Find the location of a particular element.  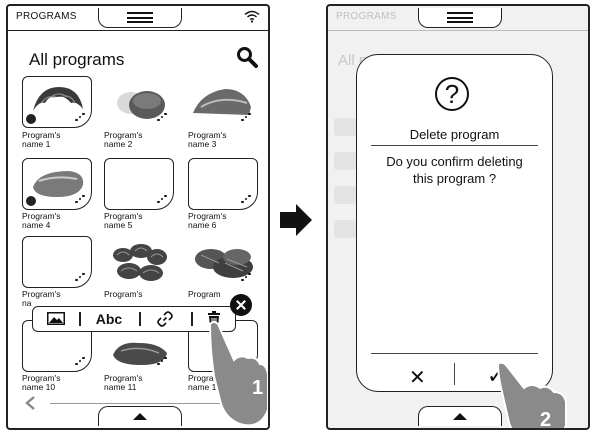

button-separator is located at coordinates (454, 374).